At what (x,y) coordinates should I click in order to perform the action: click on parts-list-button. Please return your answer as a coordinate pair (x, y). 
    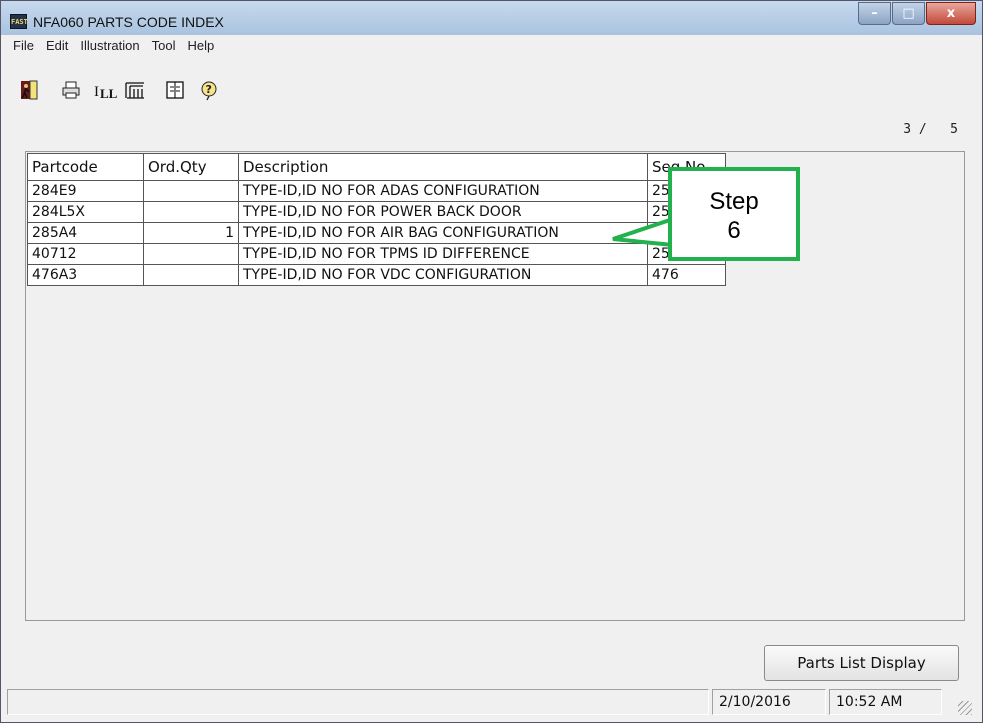
    Looking at the image, I should click on (135, 90).